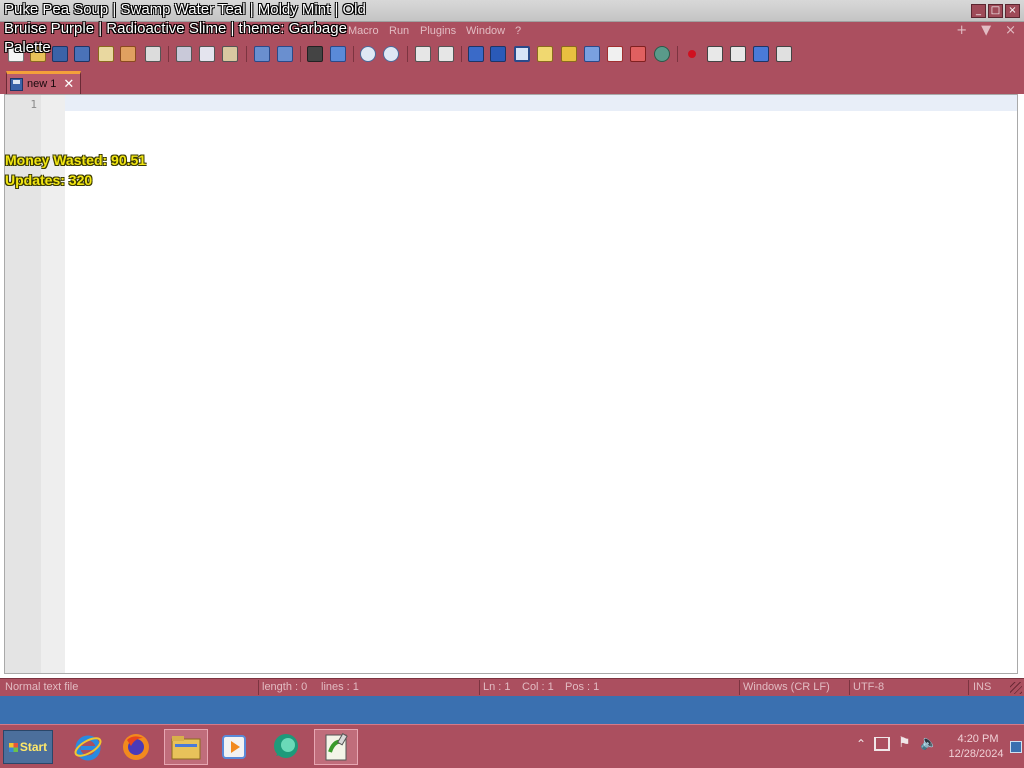  What do you see at coordinates (961, 30) in the screenshot?
I see `new-tab-icon: +` at bounding box center [961, 30].